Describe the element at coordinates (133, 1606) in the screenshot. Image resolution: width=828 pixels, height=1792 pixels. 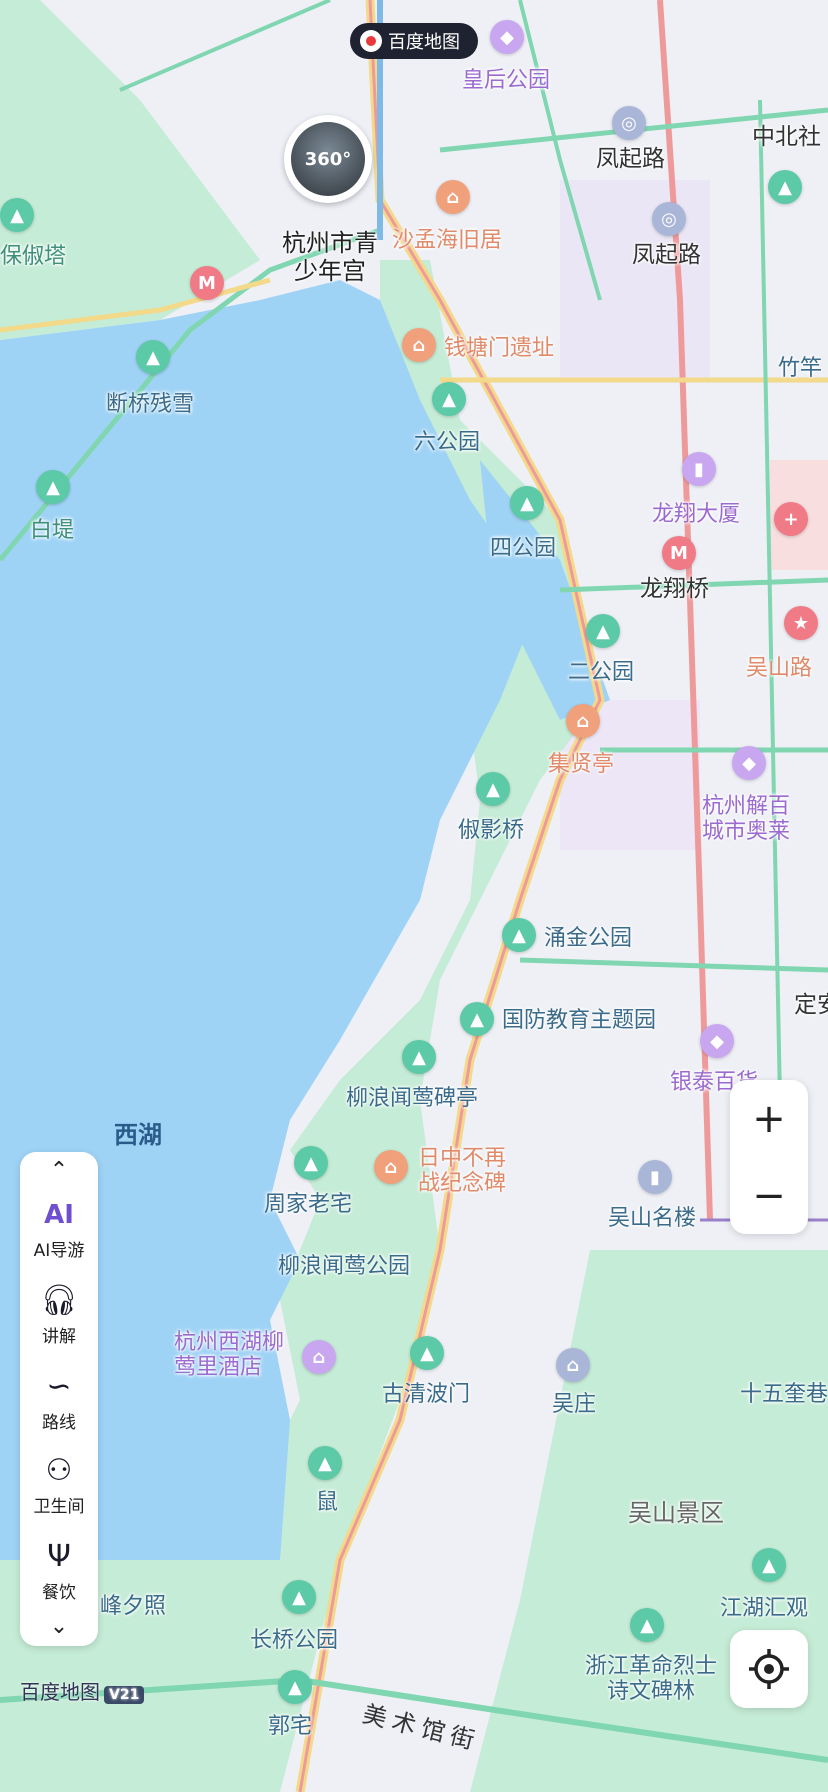
I see `poi-label: 峰夕照` at that location.